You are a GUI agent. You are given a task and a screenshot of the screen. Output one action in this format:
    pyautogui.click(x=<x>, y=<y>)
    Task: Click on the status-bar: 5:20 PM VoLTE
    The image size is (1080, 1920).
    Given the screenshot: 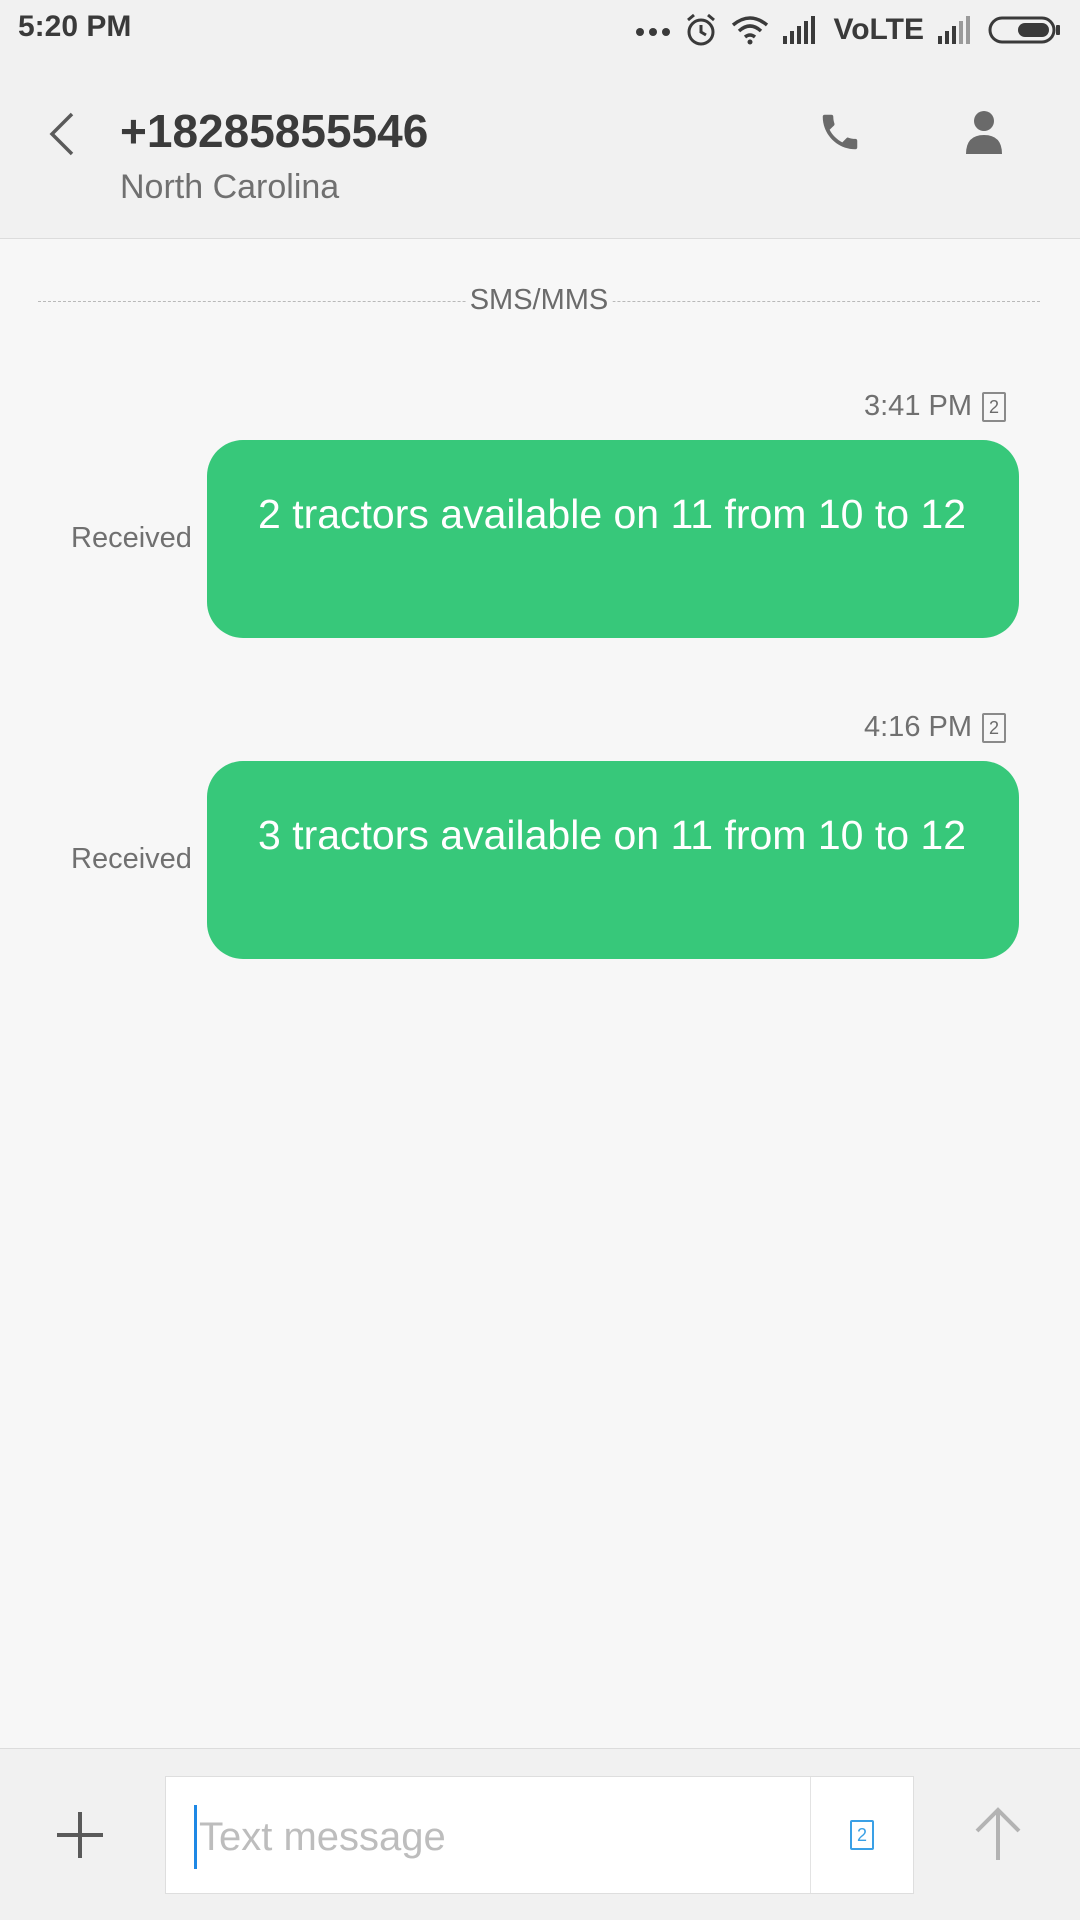 What is the action you would take?
    pyautogui.click(x=540, y=30)
    